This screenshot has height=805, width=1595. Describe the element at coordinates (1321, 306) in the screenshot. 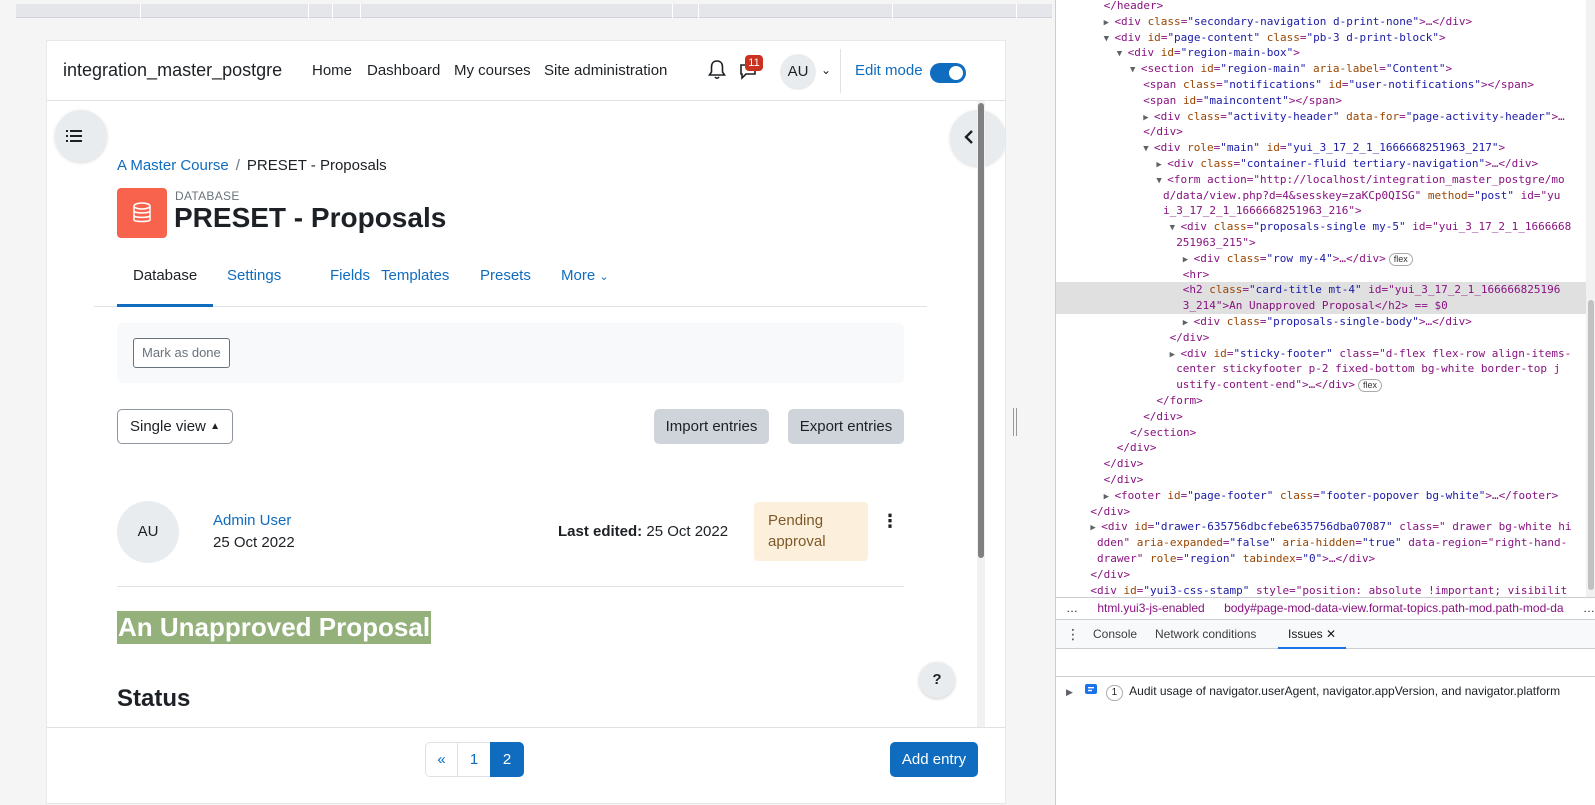

I see `dom-line: 3_214">An Unapproved Proposal</h2> == $0` at that location.